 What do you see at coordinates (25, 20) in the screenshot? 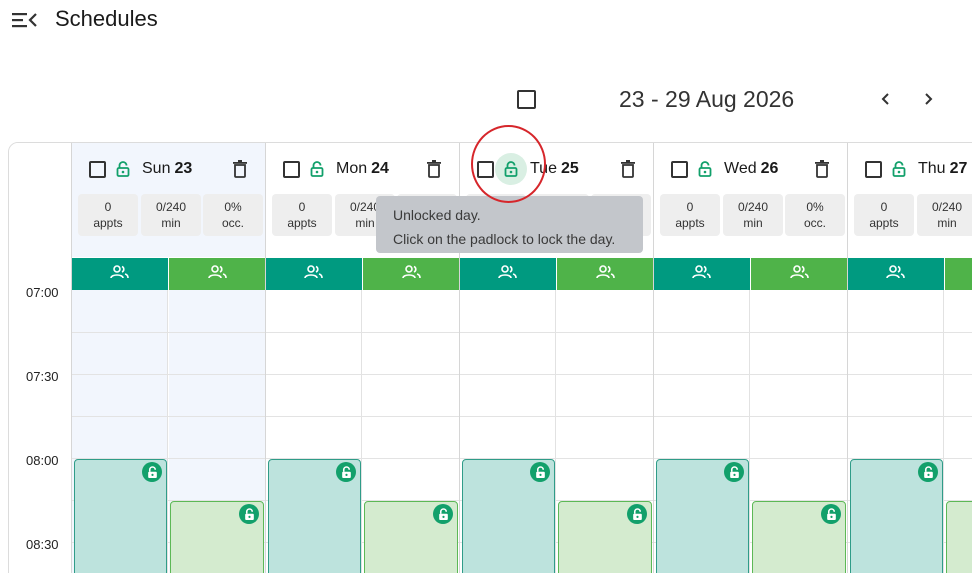
I see `menu-collapse-icon` at bounding box center [25, 20].